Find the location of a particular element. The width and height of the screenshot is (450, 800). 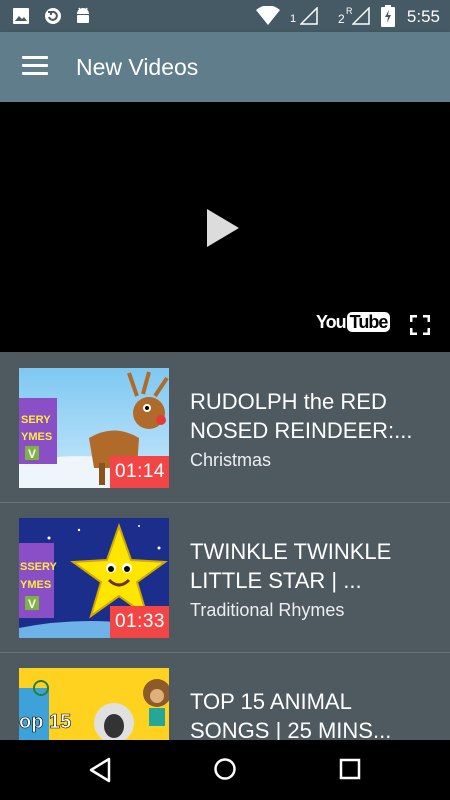

sim2-label: 2 is located at coordinates (341, 19).